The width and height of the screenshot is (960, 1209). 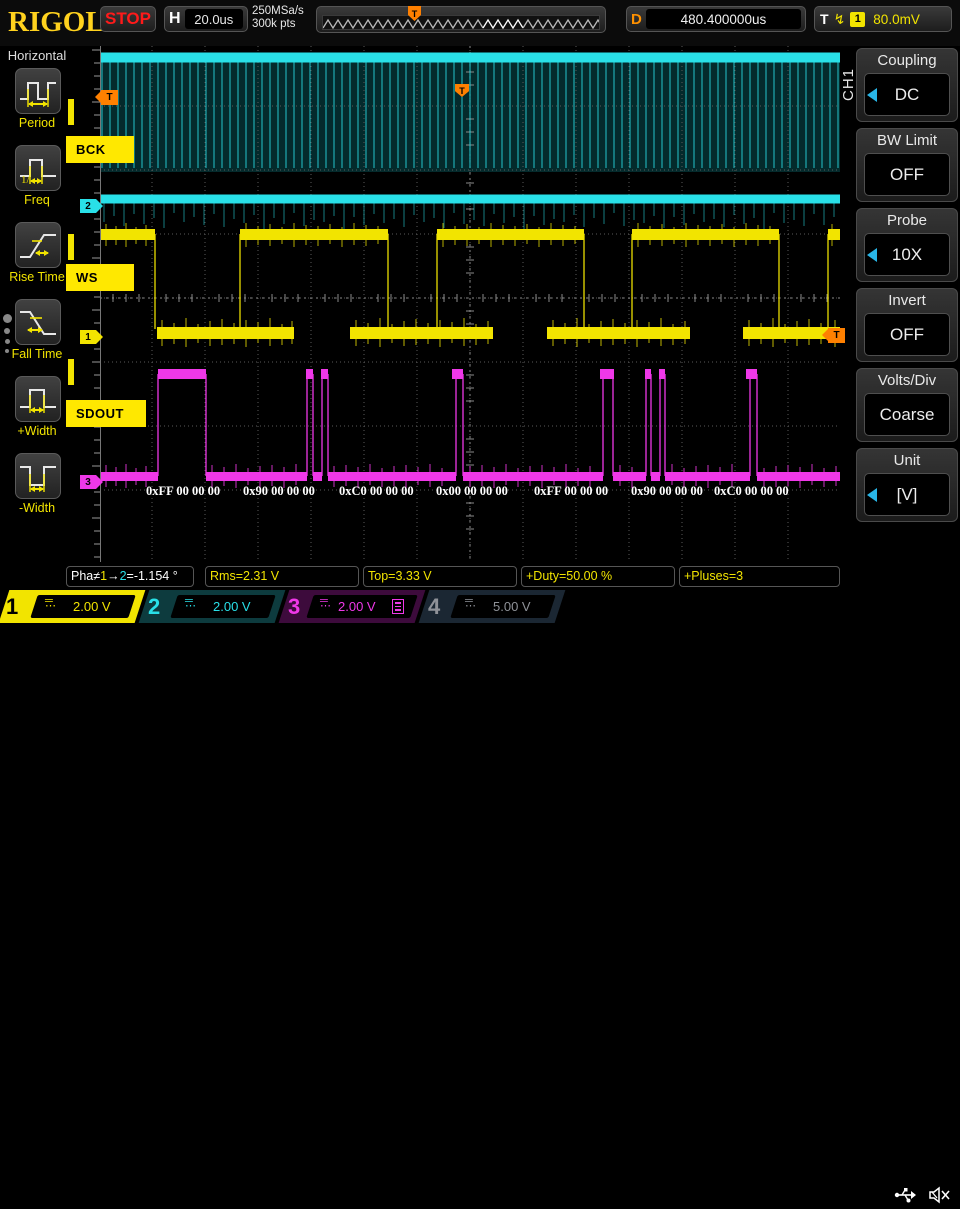 I want to click on sidebar-item-period: Period, so click(x=37, y=104).